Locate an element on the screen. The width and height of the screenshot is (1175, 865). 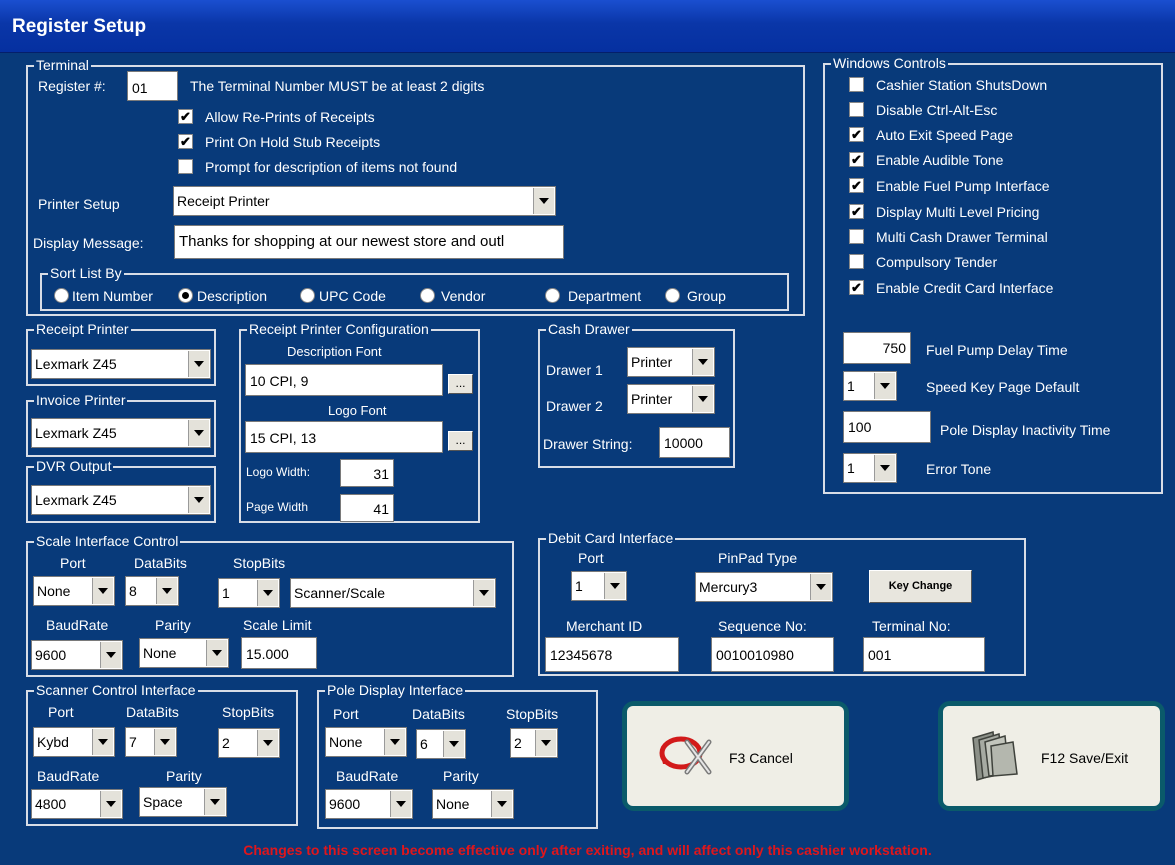
cancel-button: F3 Cancel is located at coordinates (735, 756).